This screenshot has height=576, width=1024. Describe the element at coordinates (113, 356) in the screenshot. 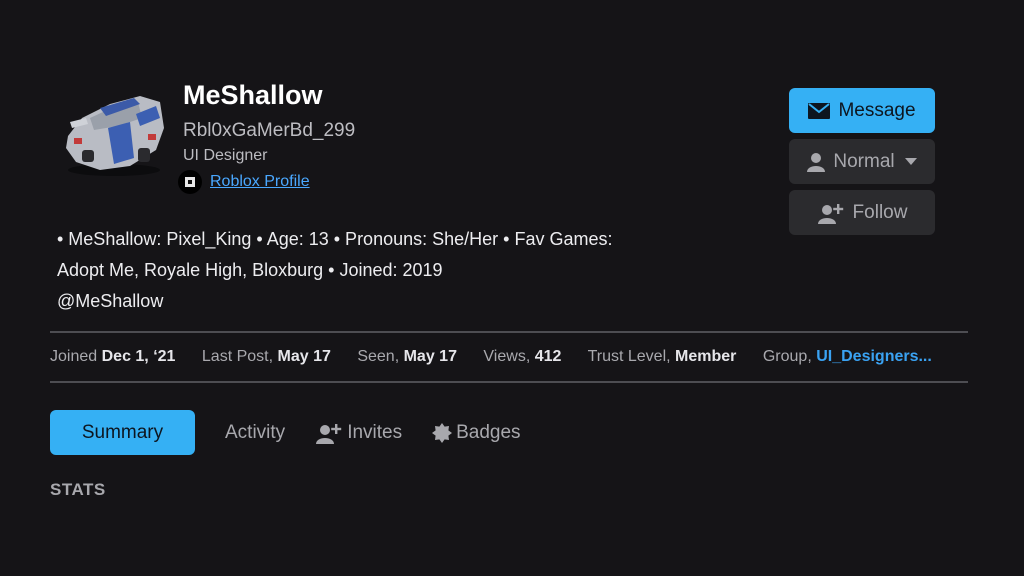

I see `meta-joined: Joined Dec 1, ‘21` at that location.